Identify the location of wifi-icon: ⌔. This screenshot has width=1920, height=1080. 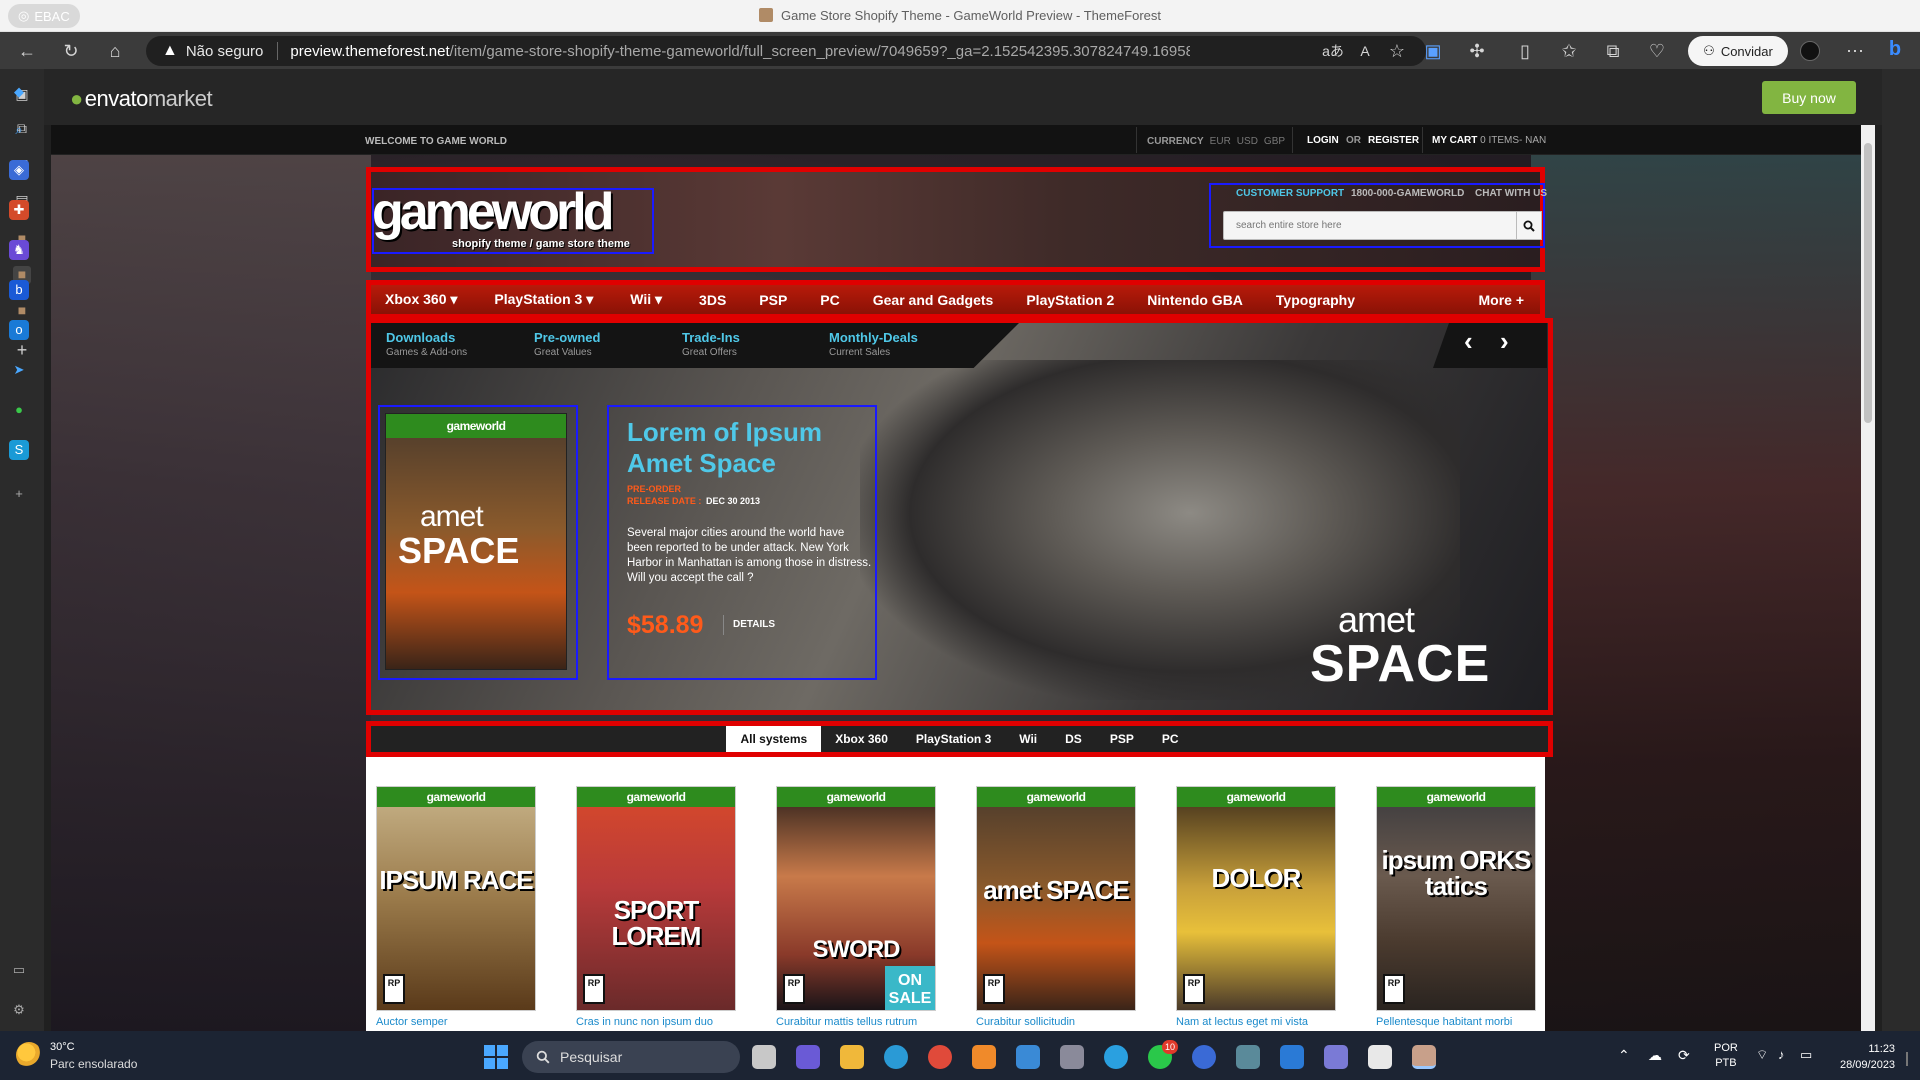
(1762, 1055).